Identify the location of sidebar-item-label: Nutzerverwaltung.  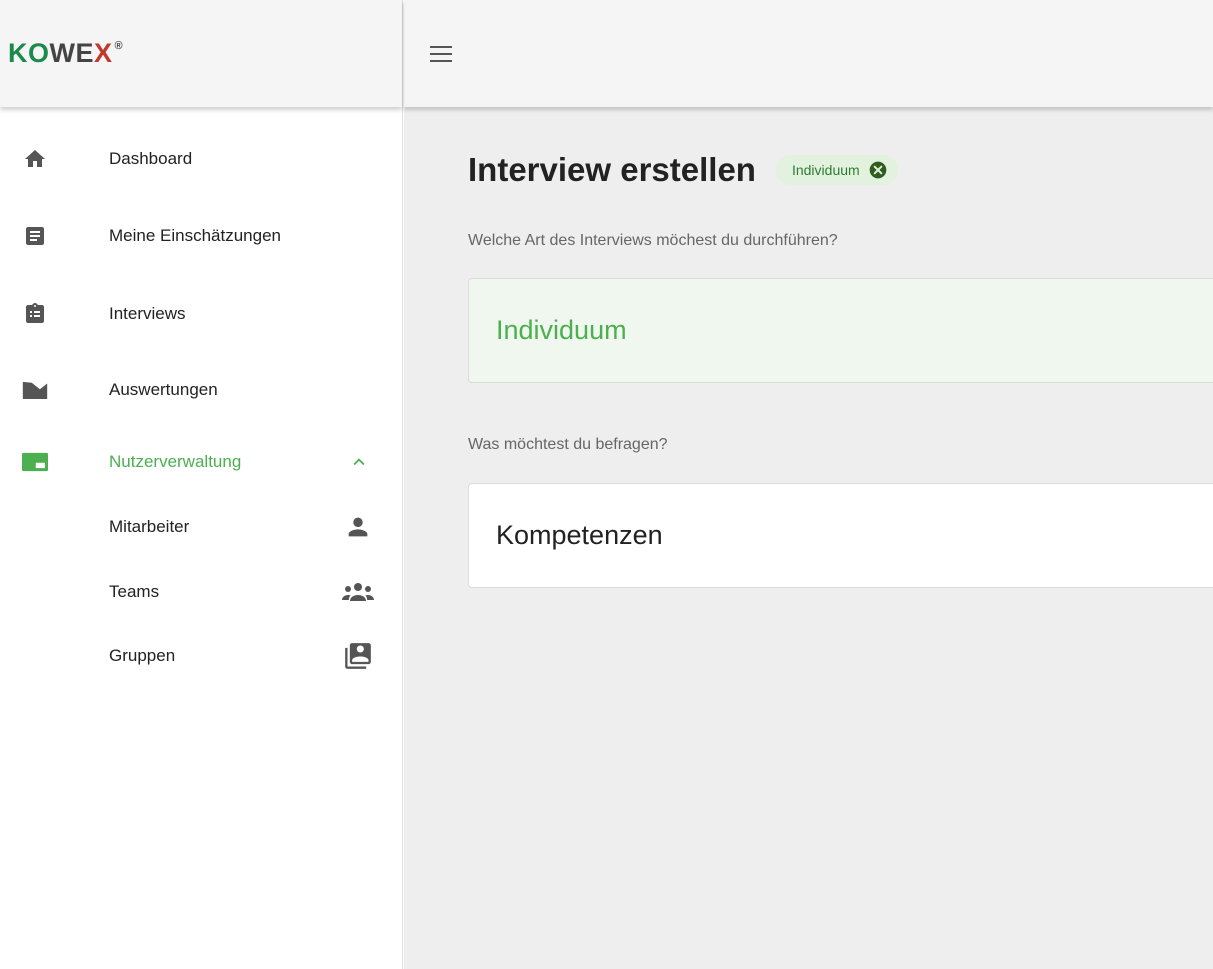
(175, 461).